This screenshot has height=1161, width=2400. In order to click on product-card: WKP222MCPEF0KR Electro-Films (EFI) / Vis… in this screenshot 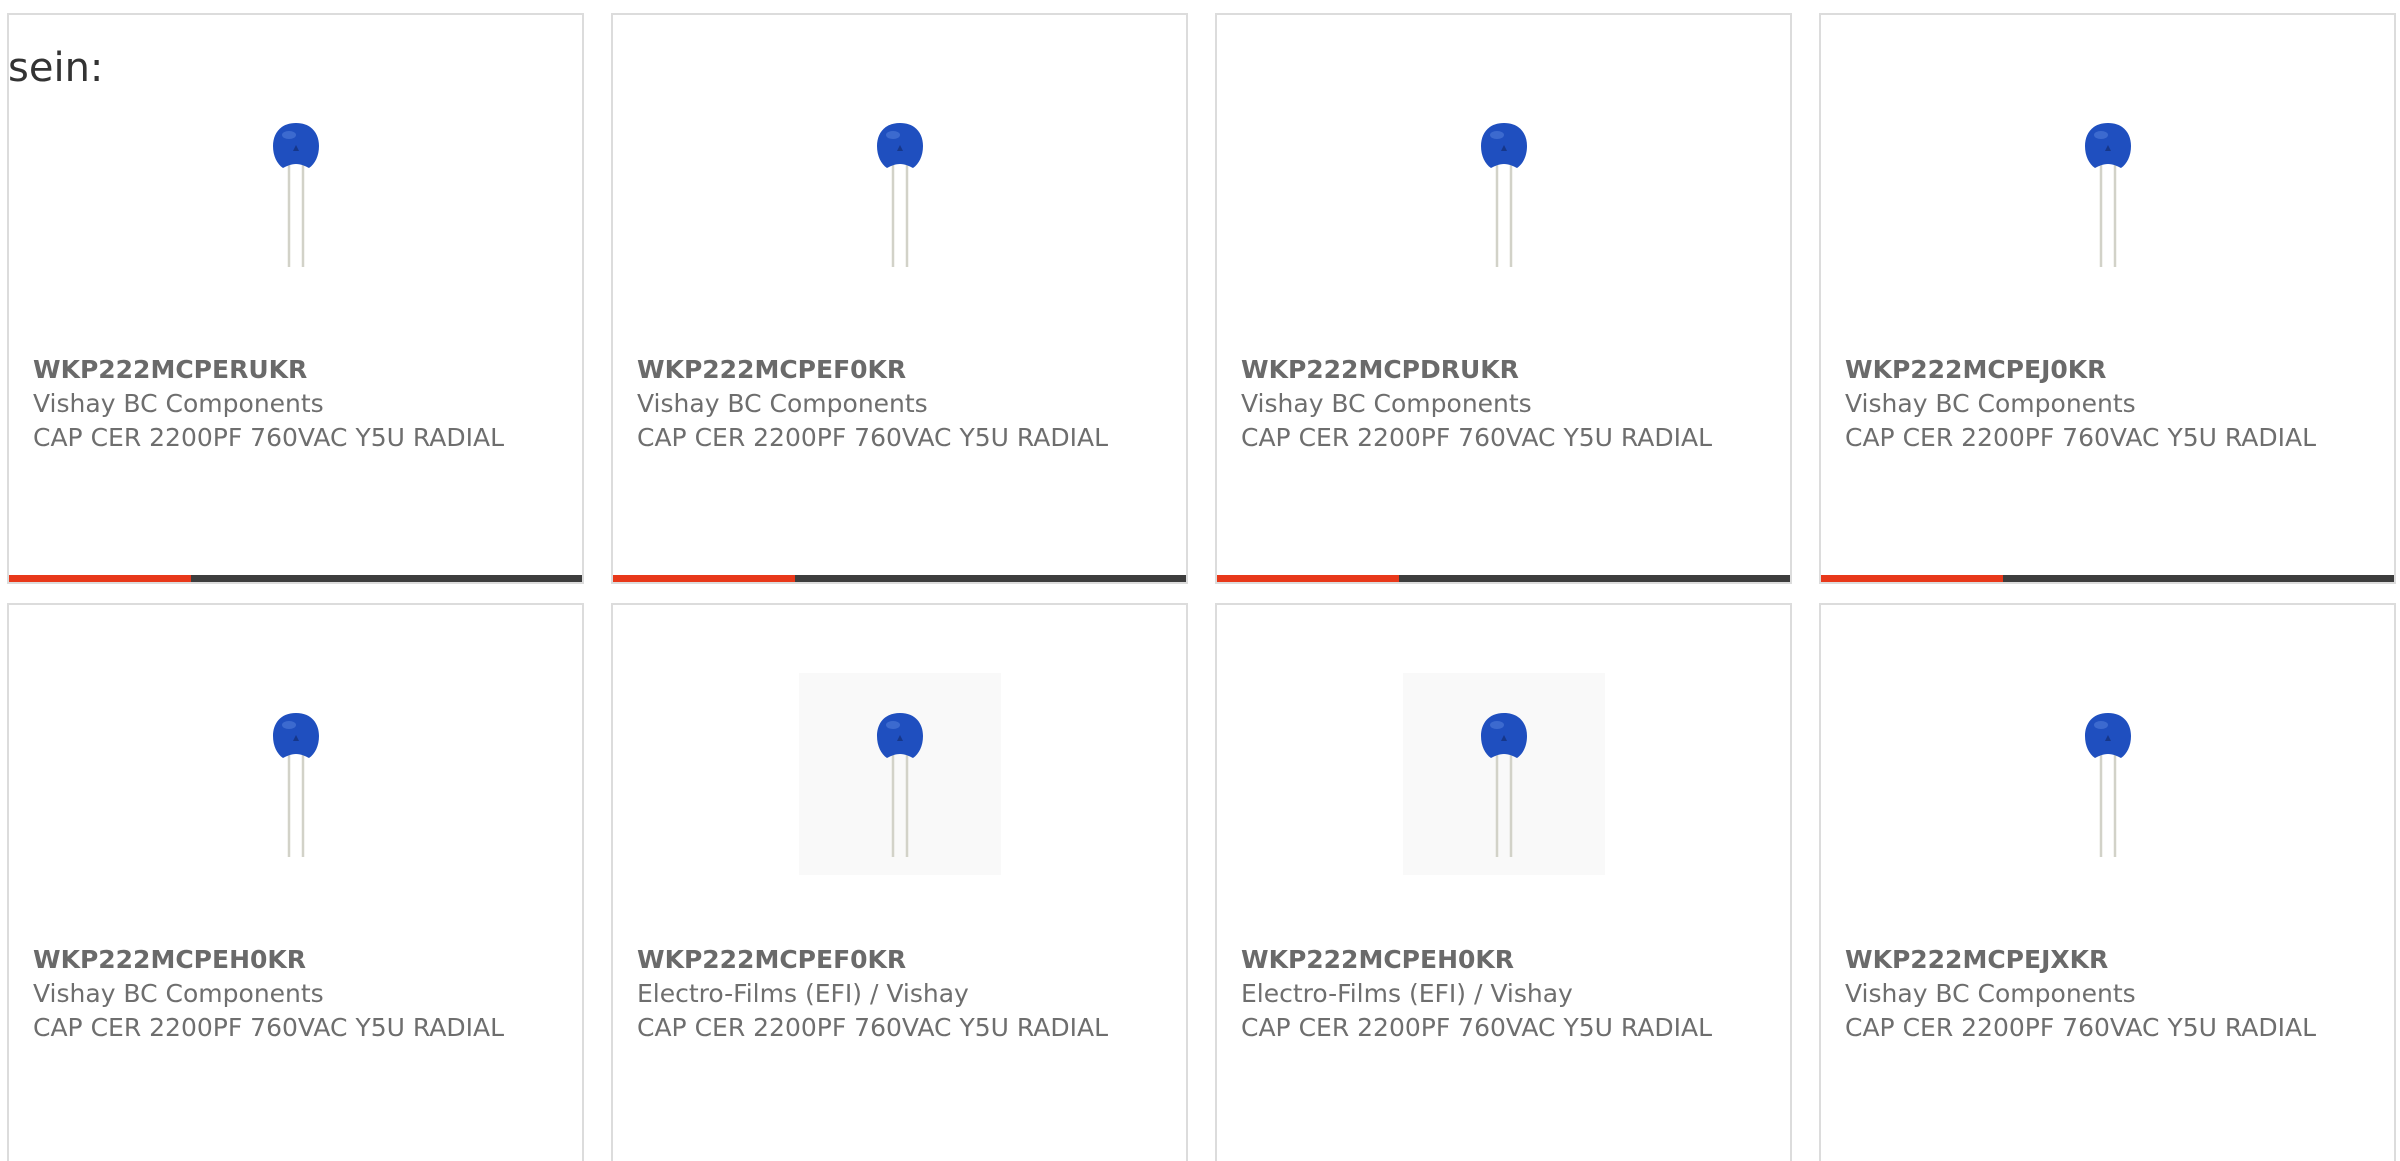, I will do `click(899, 882)`.